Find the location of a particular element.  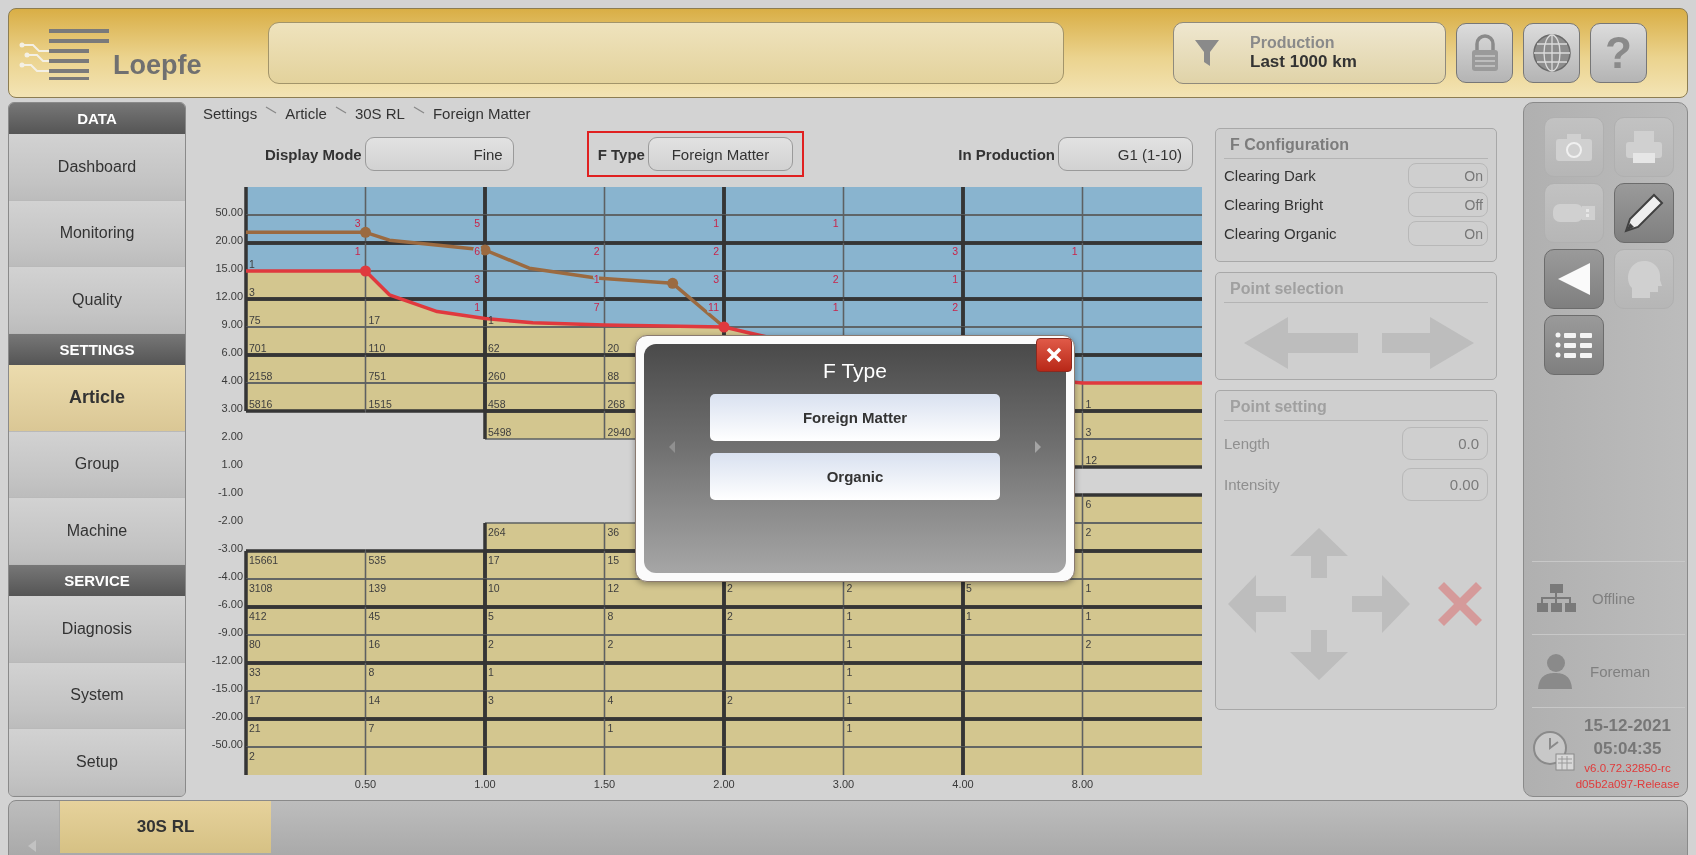

dropdown-field: Fine is located at coordinates (439, 154).